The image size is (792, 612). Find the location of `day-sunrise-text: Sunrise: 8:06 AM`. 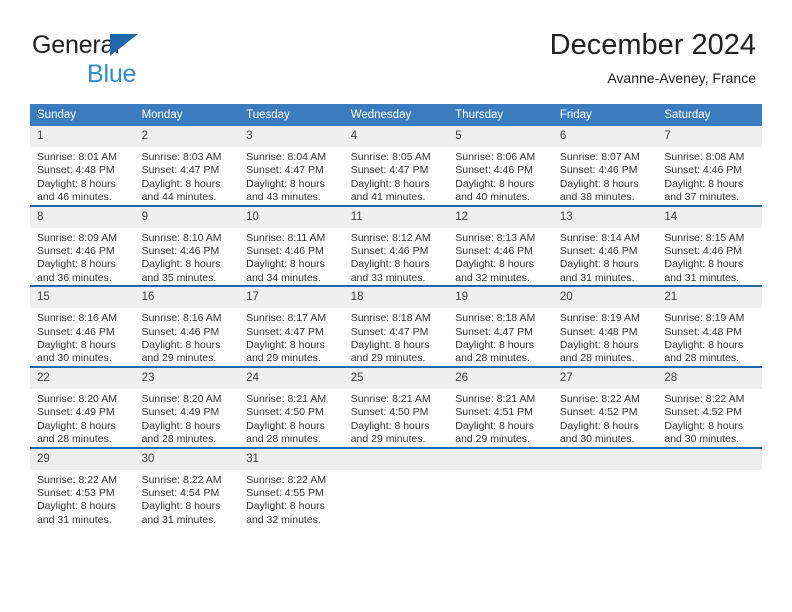

day-sunrise-text: Sunrise: 8:06 AM is located at coordinates (495, 157).